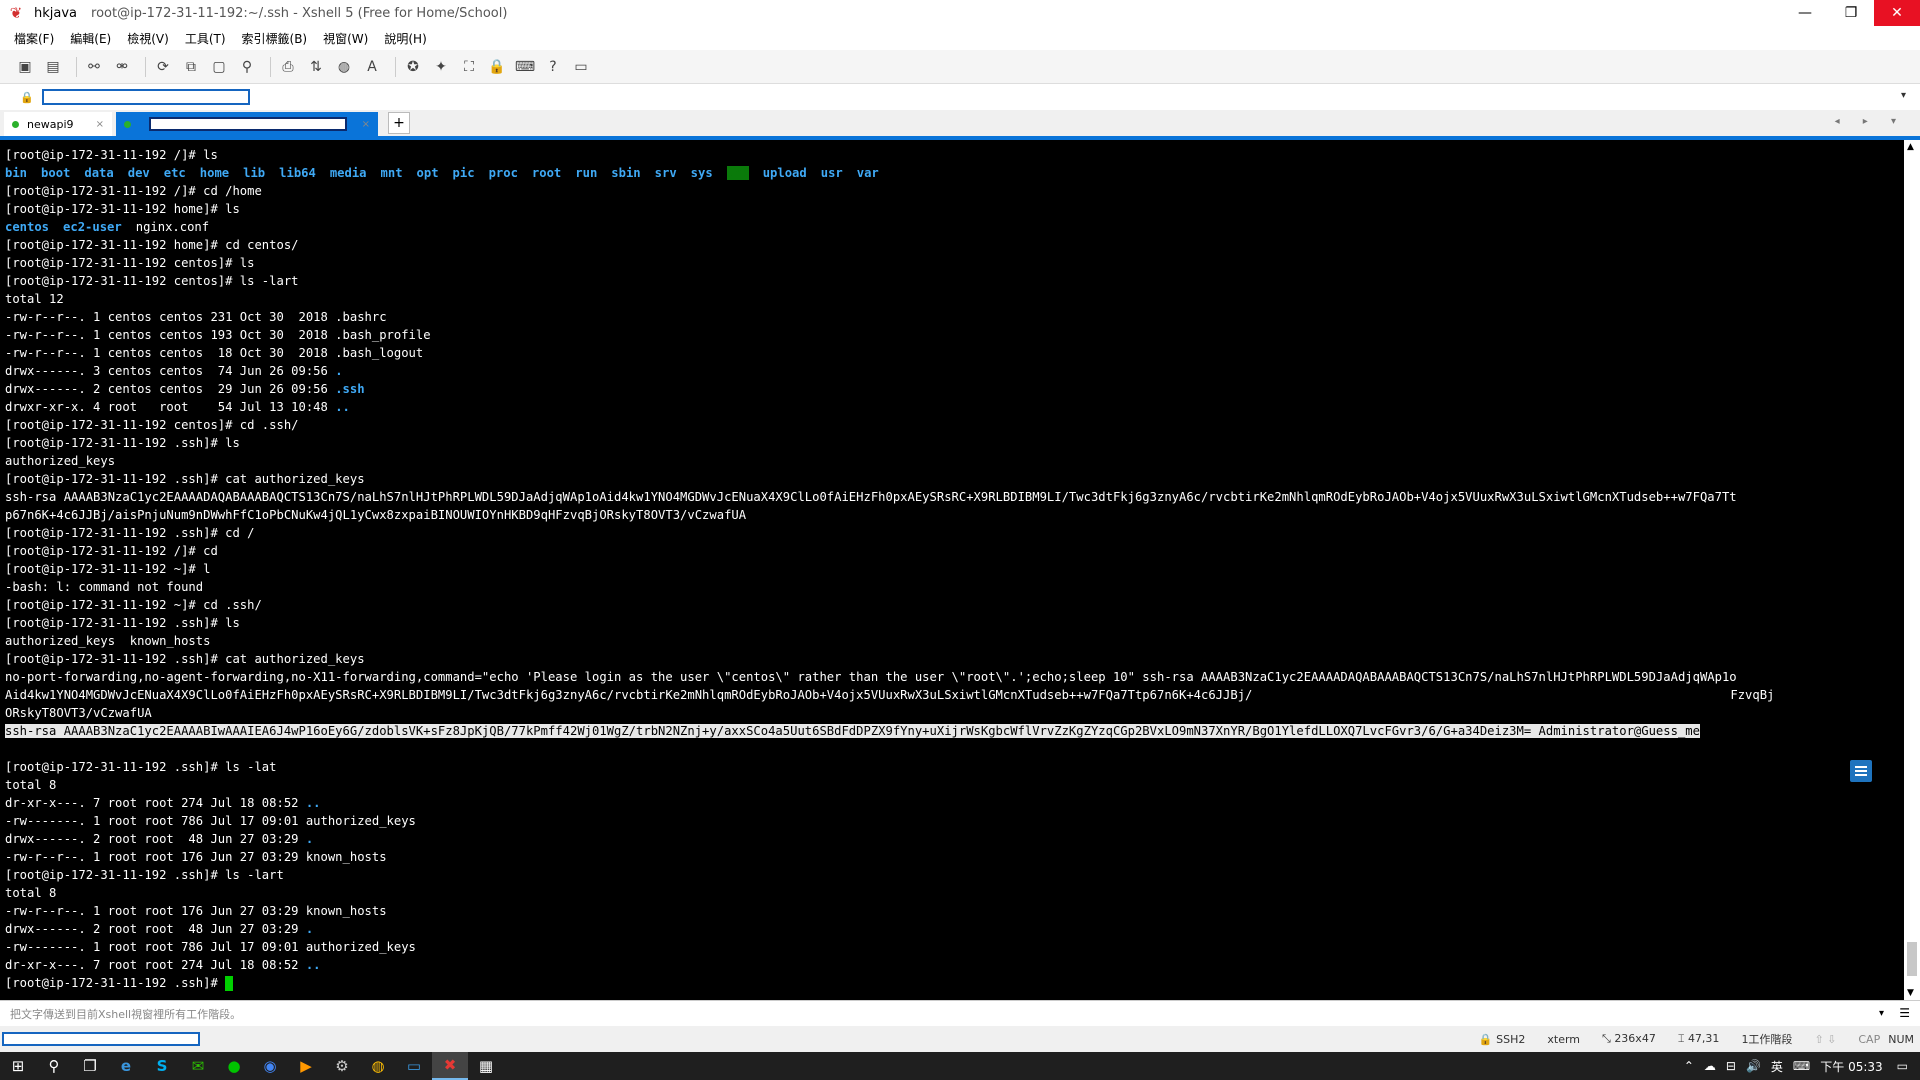 Image resolution: width=1920 pixels, height=1080 pixels. Describe the element at coordinates (162, 1066) in the screenshot. I see `skype-icon: S` at that location.